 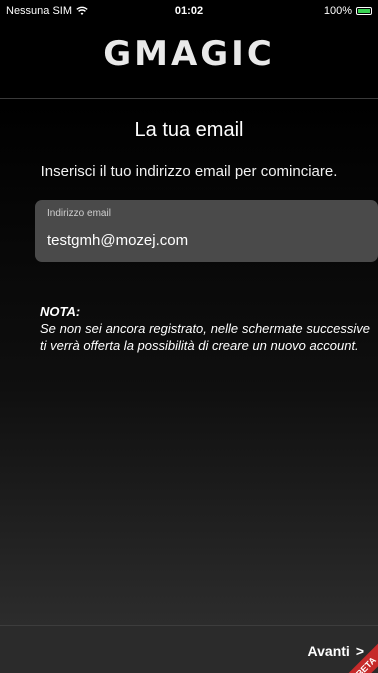 What do you see at coordinates (189, 130) in the screenshot?
I see `page-title: La tua email` at bounding box center [189, 130].